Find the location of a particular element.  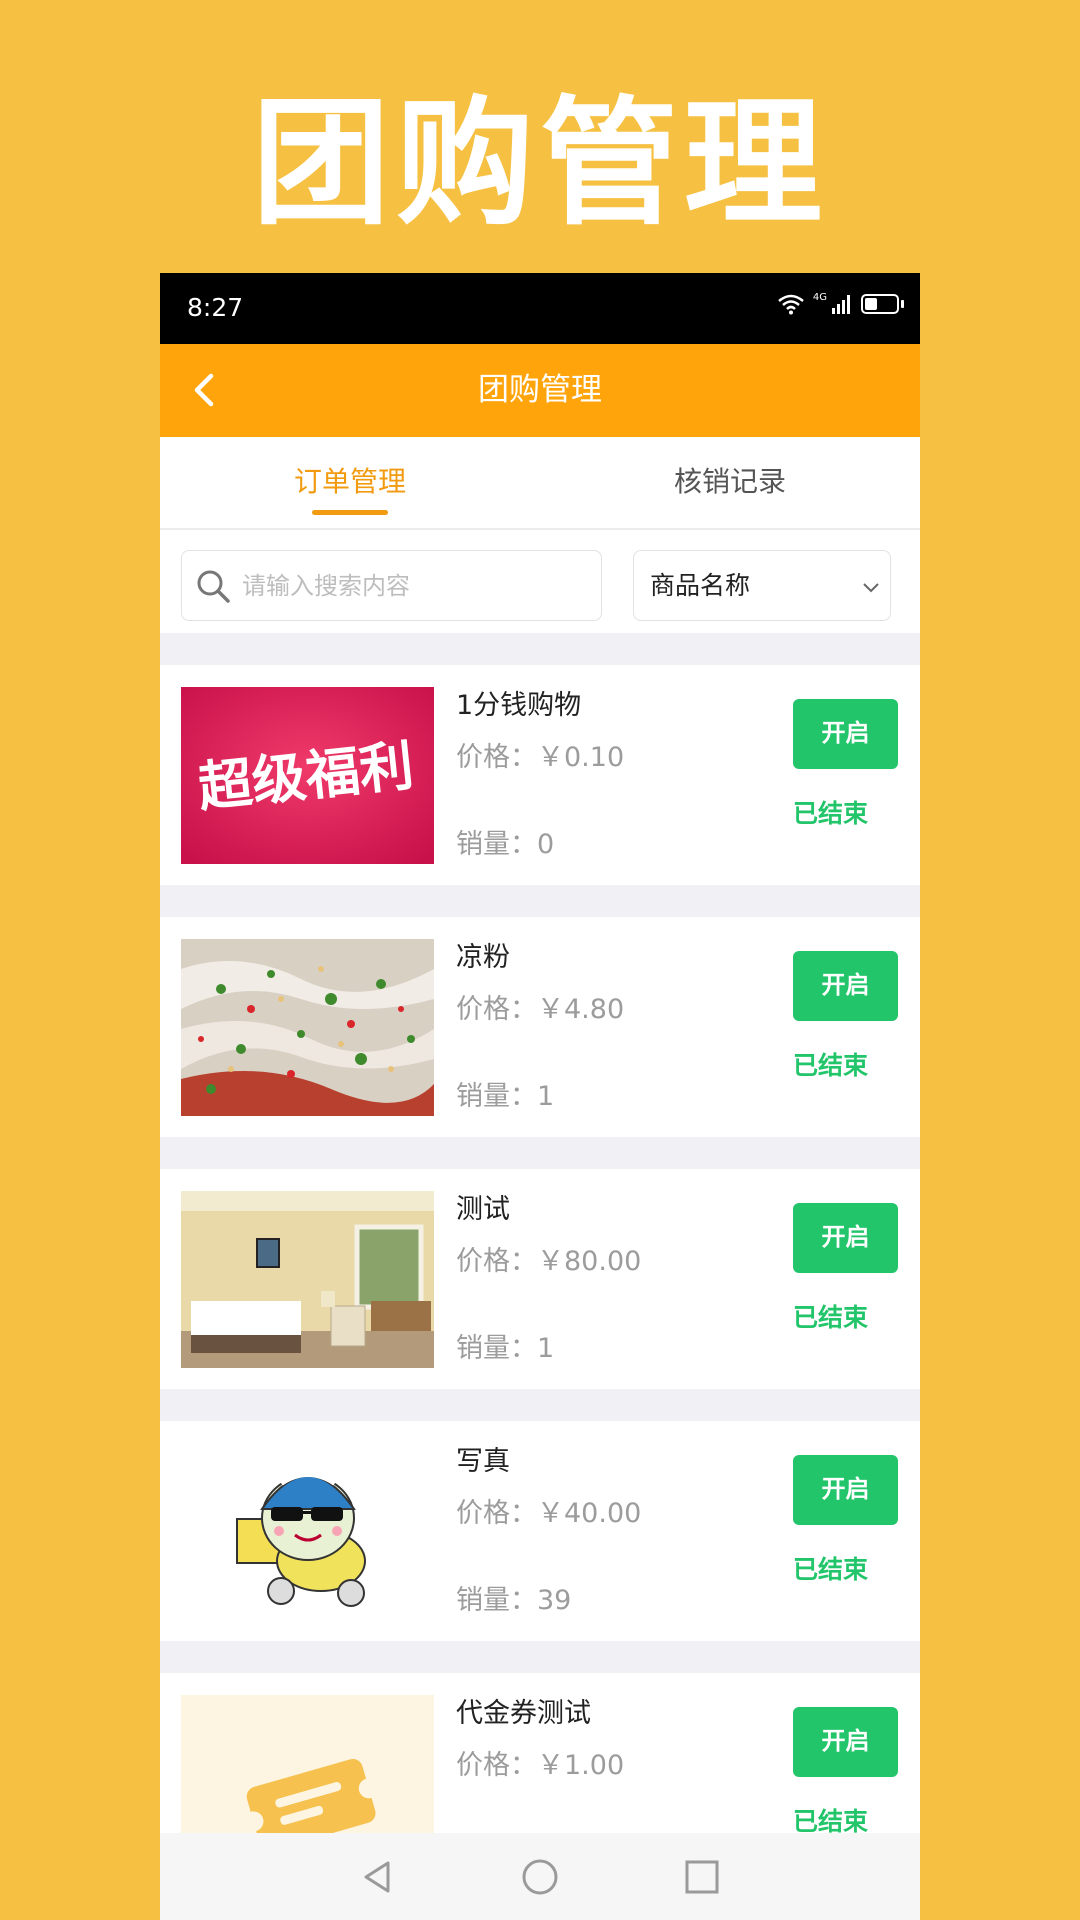

signal-icon is located at coordinates (841, 304).